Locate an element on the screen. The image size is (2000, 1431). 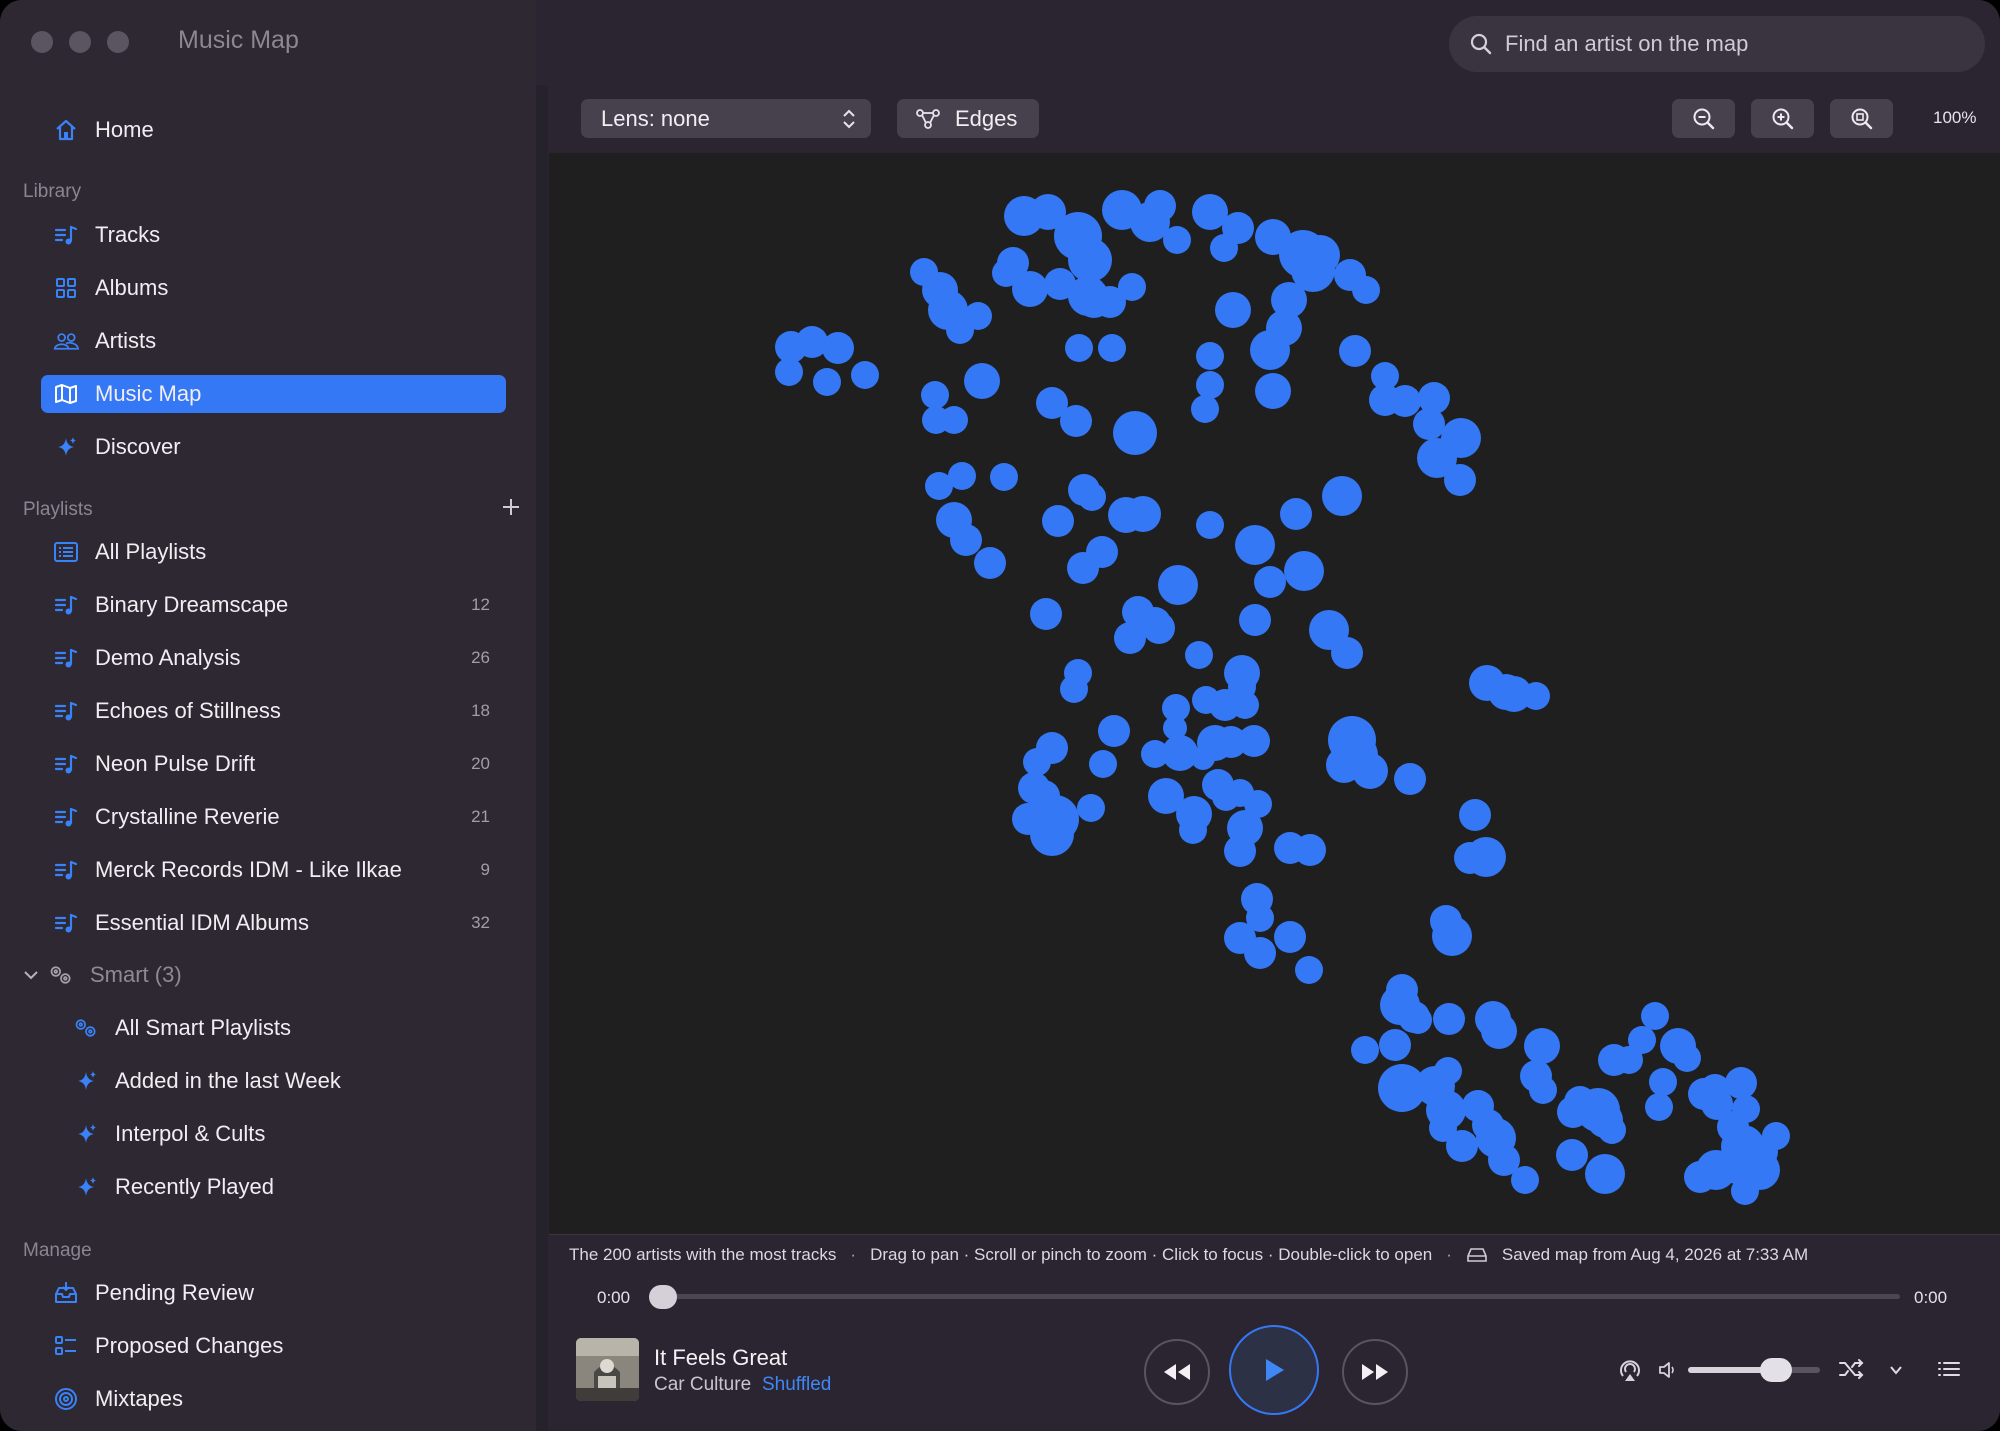
search-input: Find an artist on the map is located at coordinates (1626, 44).